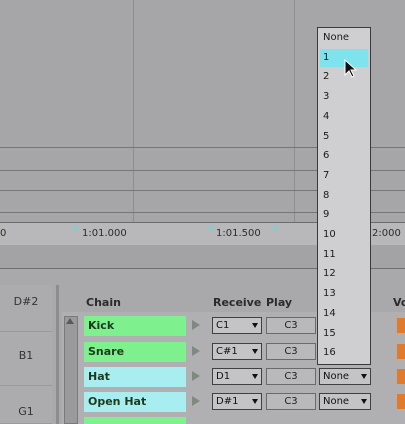  I want to click on chain-list-scrollbar, so click(71, 370).